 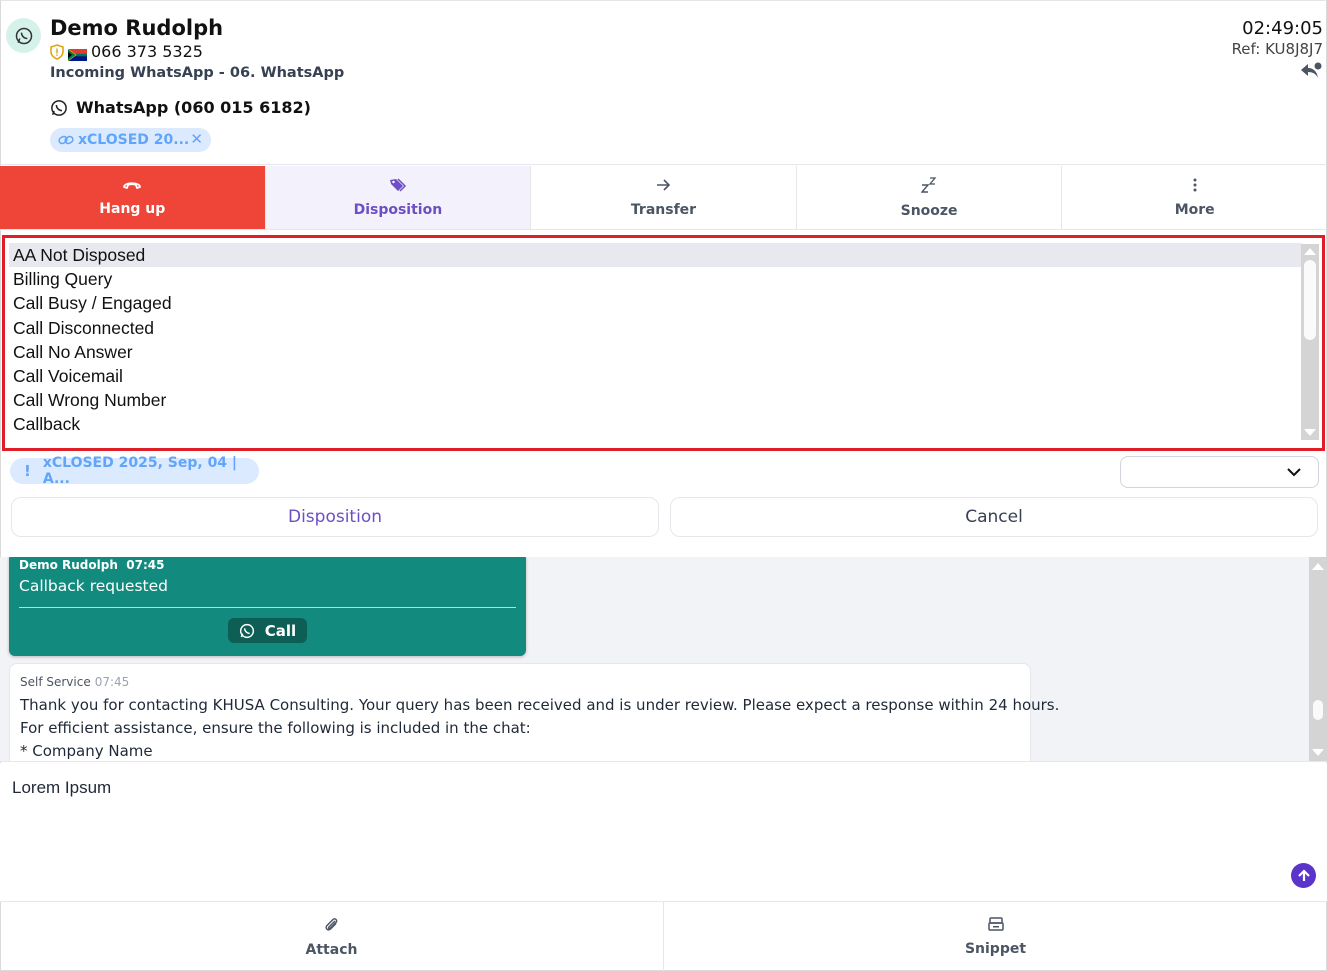 What do you see at coordinates (1310, 342) in the screenshot?
I see `listbox-scrollbar` at bounding box center [1310, 342].